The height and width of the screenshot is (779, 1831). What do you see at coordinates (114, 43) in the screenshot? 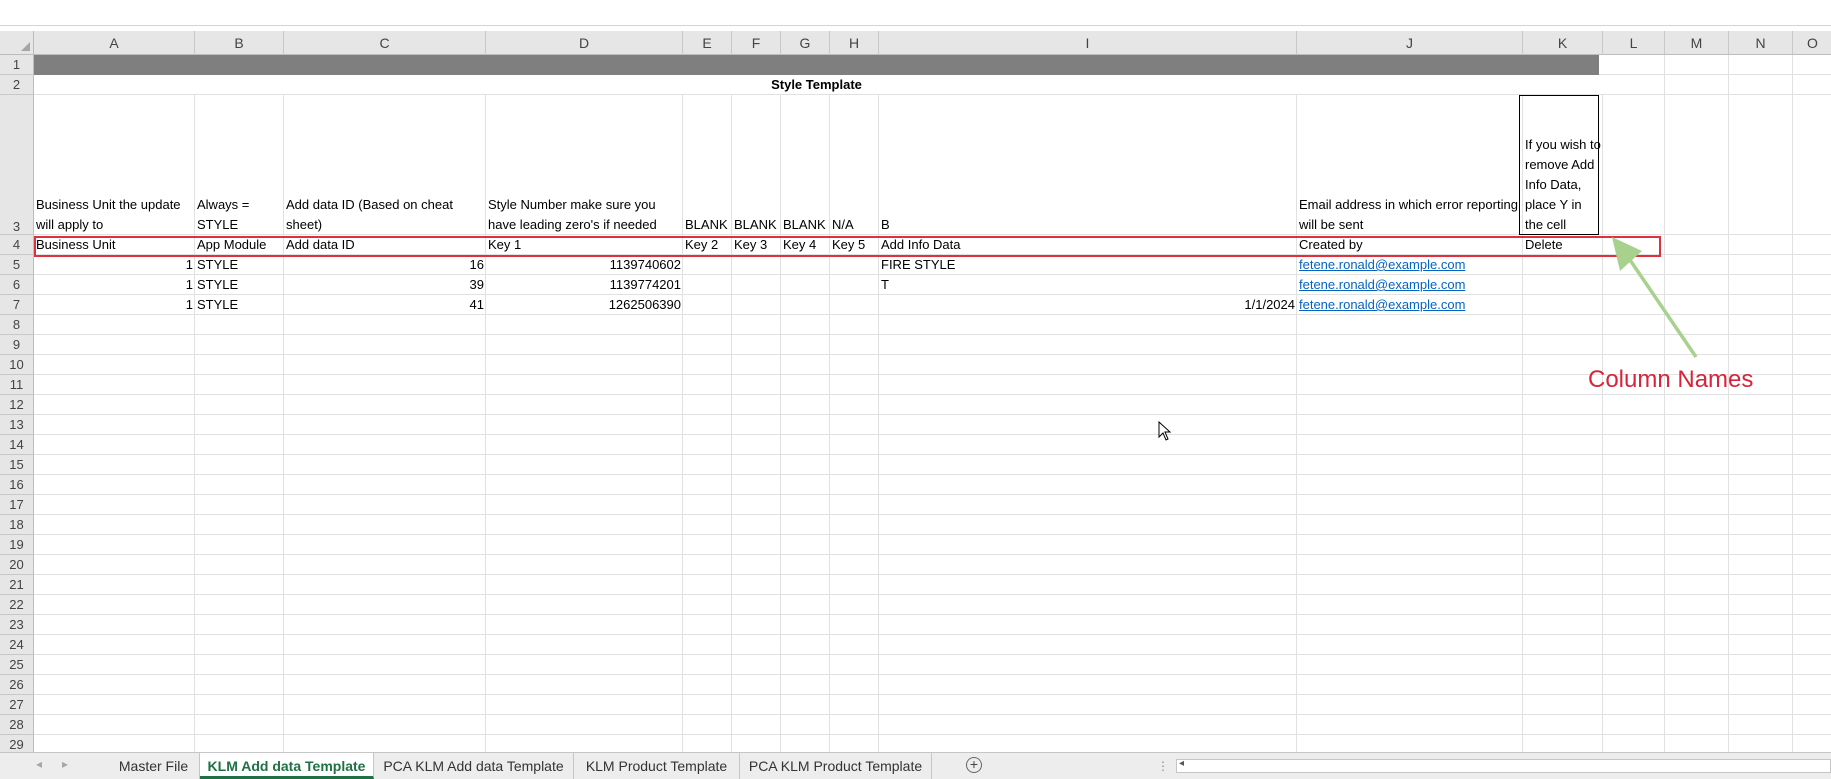
I see `column-header-a: A` at bounding box center [114, 43].